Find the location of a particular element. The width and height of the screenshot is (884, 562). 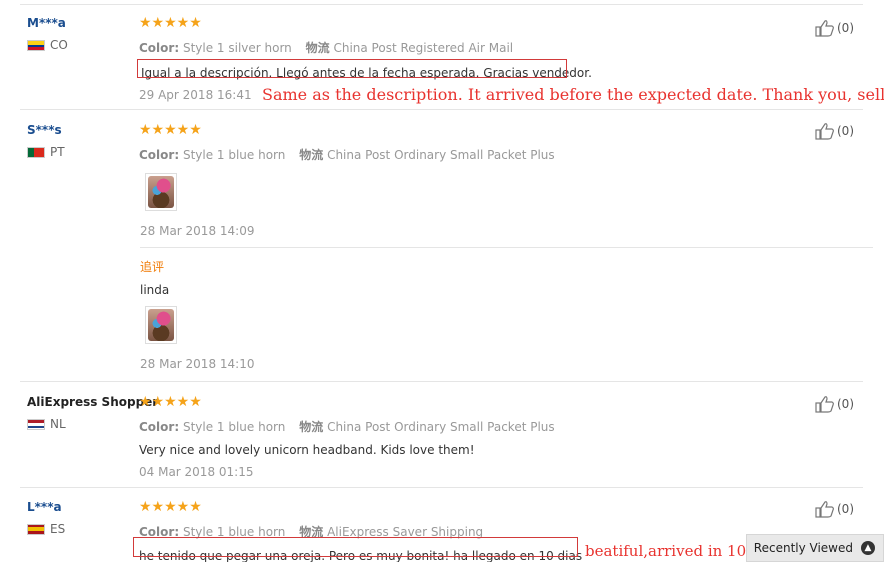

chevron-up-icon: ▲ is located at coordinates (868, 548).